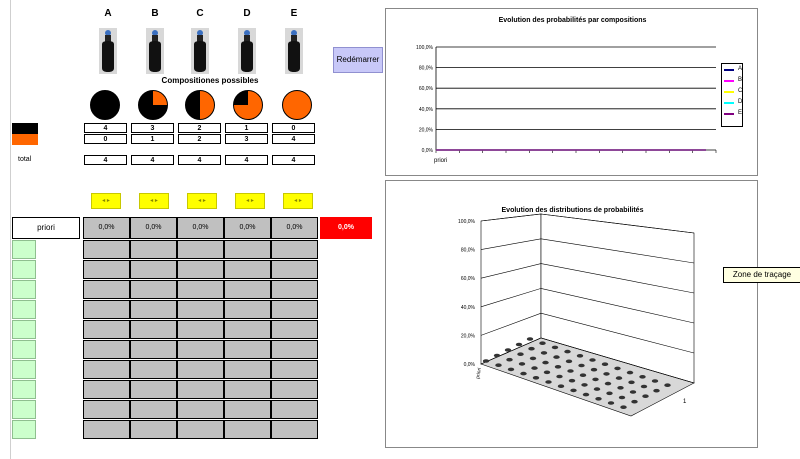 The image size is (800, 459). What do you see at coordinates (46, 228) in the screenshot?
I see `prior-label-cell: priori` at bounding box center [46, 228].